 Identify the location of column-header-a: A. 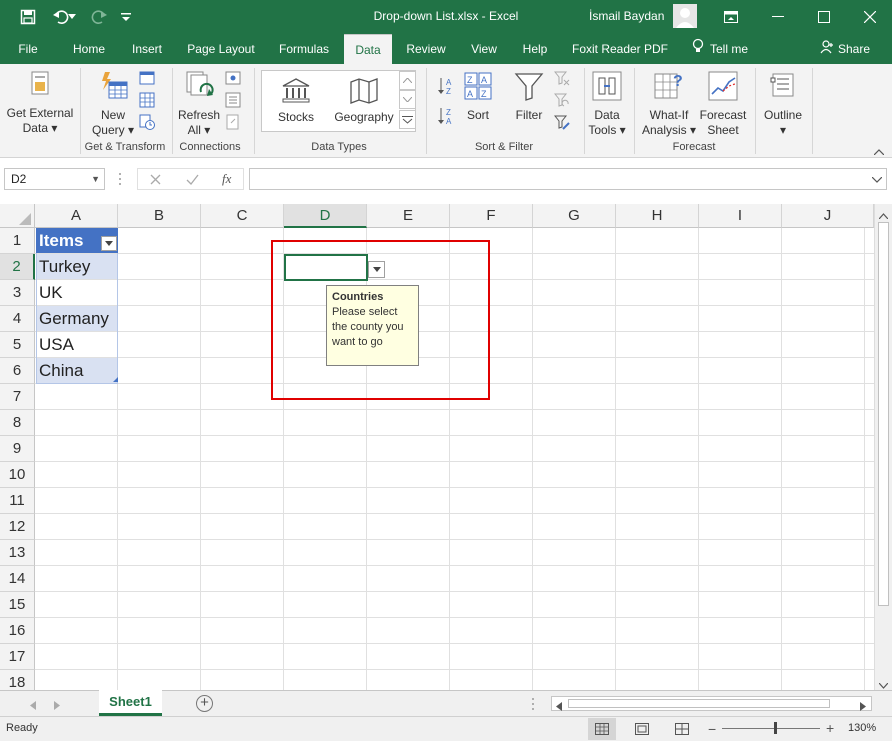
(76, 216).